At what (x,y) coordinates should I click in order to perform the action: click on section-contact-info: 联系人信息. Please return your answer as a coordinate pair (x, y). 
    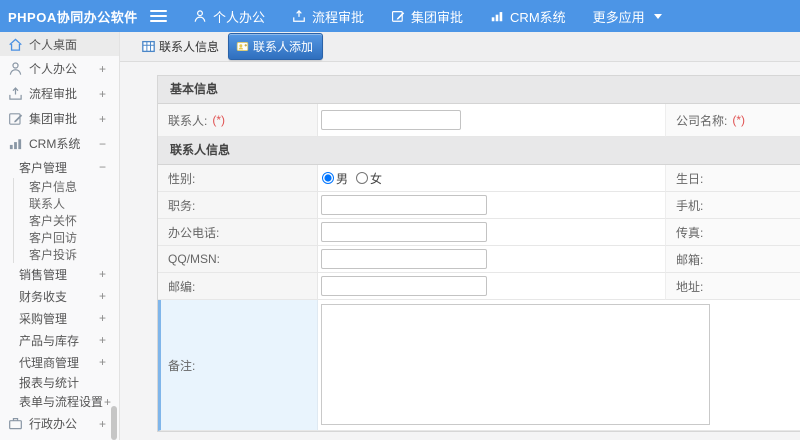
    Looking at the image, I should click on (479, 151).